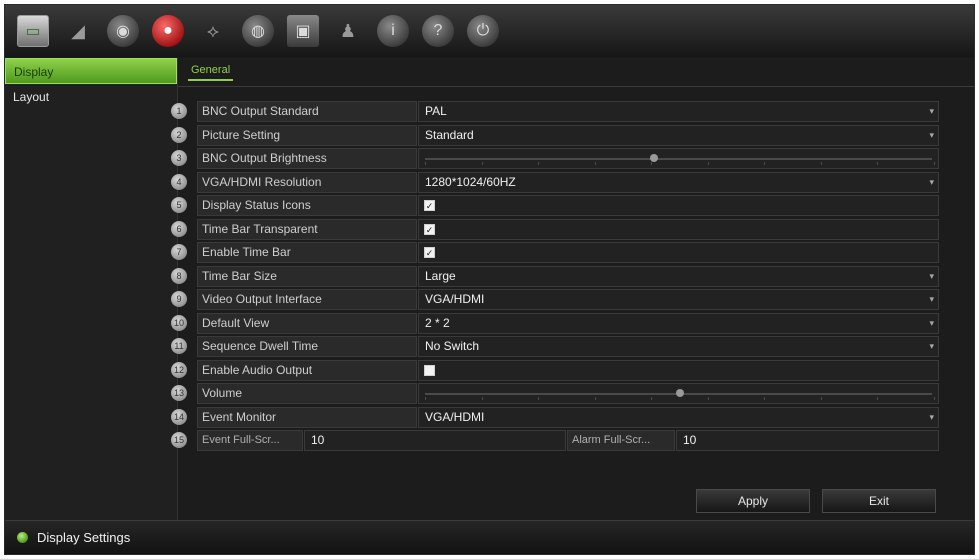 The image size is (979, 559). What do you see at coordinates (258, 31) in the screenshot?
I see `device-icon: ◍` at bounding box center [258, 31].